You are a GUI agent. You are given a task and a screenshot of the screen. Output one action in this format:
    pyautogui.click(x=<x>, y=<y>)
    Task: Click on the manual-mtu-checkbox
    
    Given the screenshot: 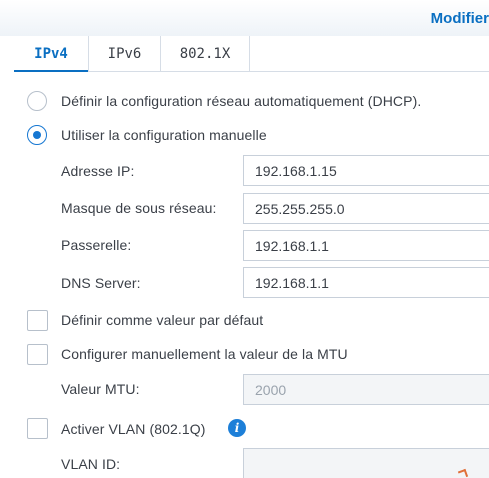 What is the action you would take?
    pyautogui.click(x=37, y=354)
    